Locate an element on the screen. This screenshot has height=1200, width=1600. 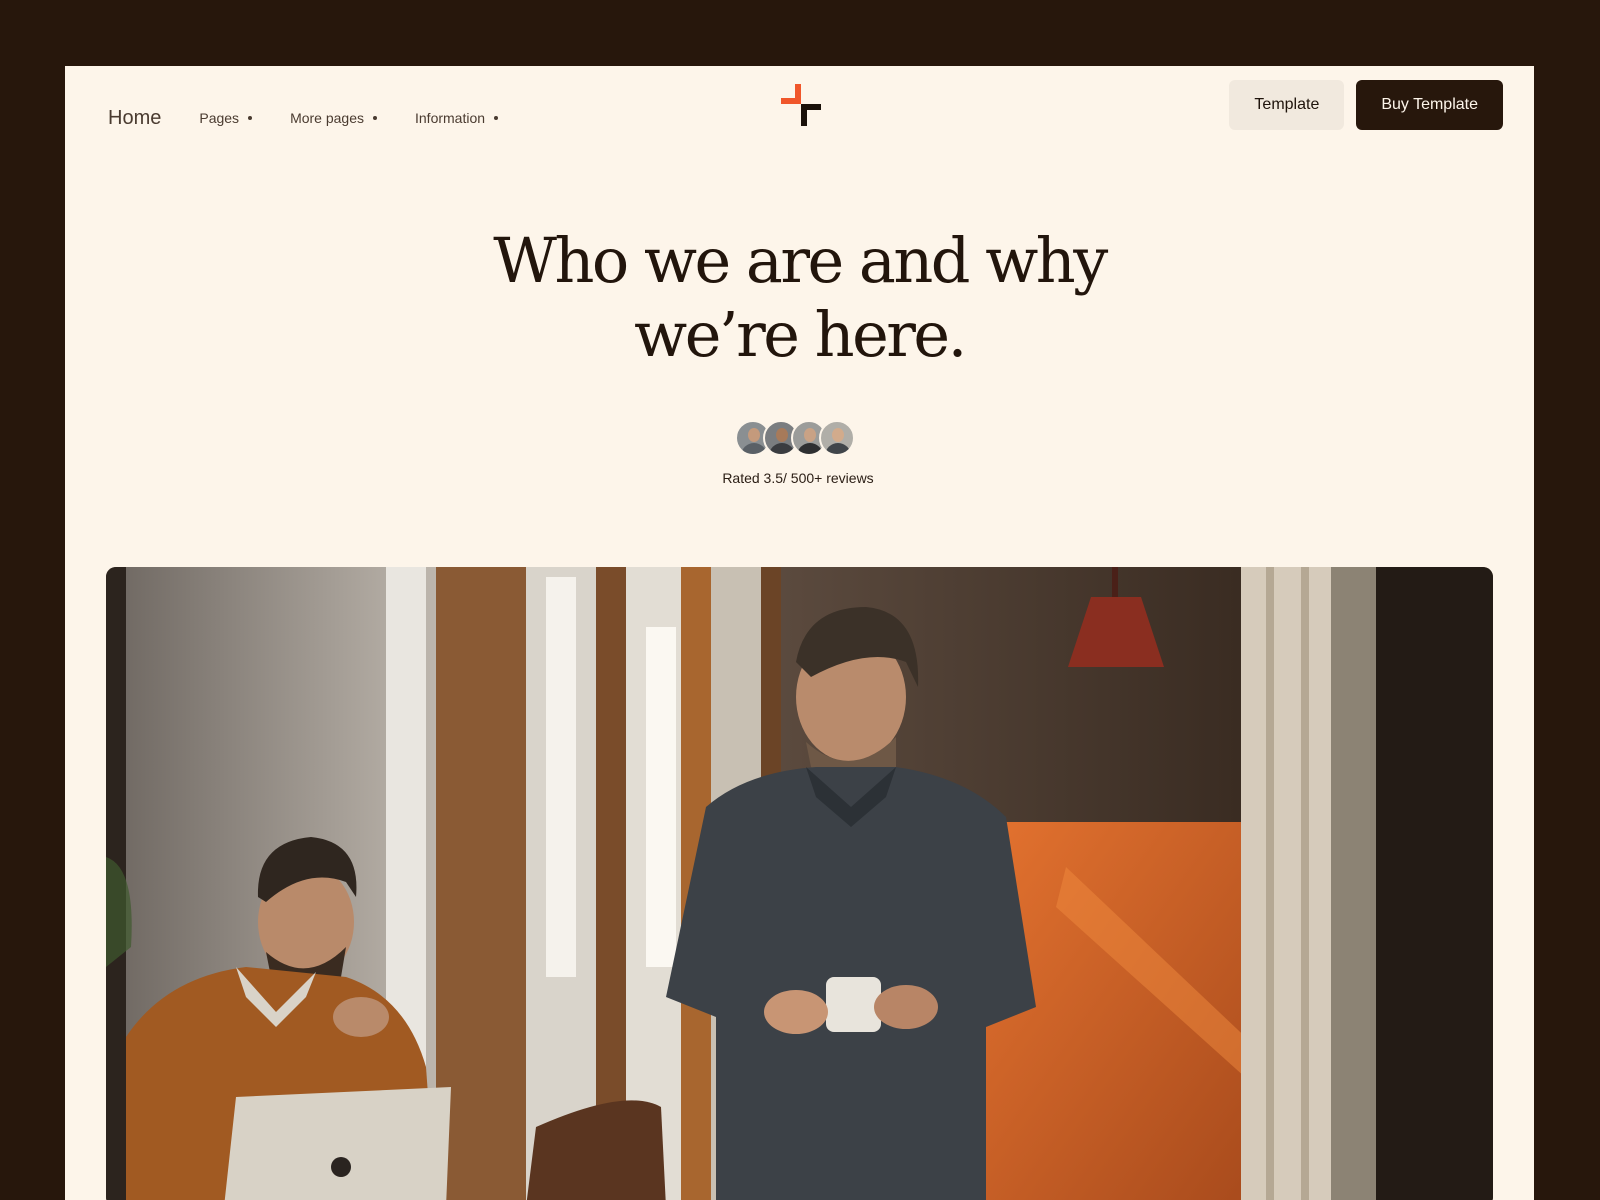
main-nav: Home Pages More pages Information is located at coordinates (322, 118).